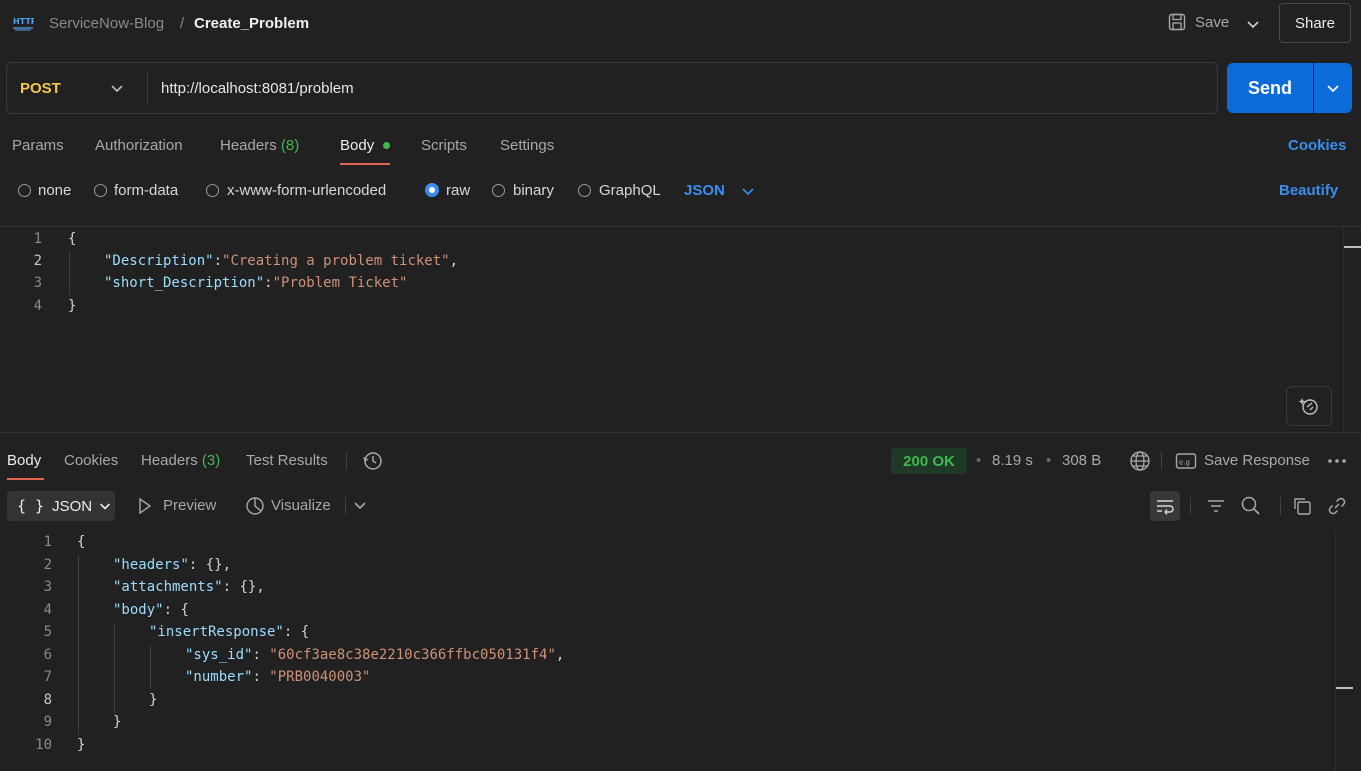 This screenshot has height=771, width=1361. I want to click on save-button: Save, so click(1212, 22).